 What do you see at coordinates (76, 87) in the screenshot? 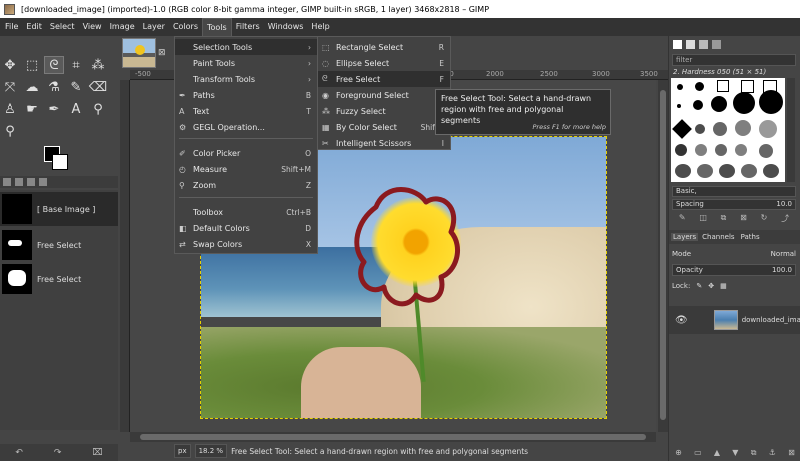
I see `paintbrush-tool-icon: ✎` at bounding box center [76, 87].